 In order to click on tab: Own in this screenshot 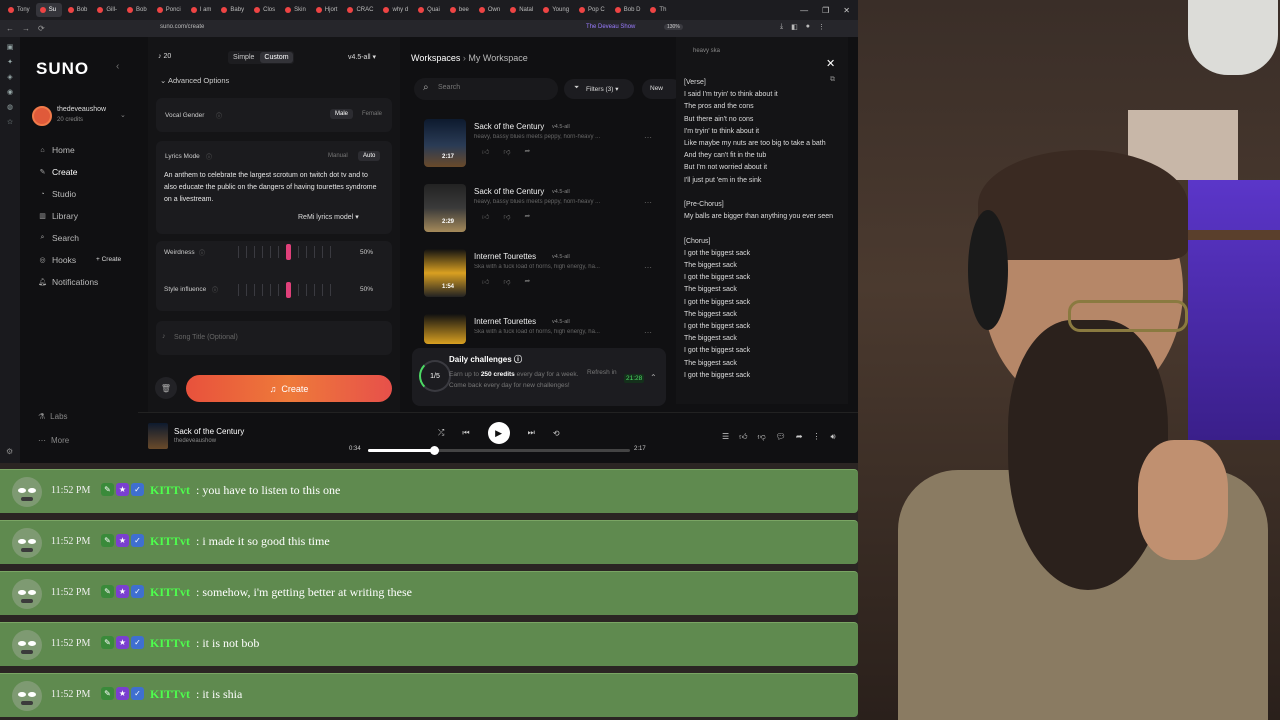, I will do `click(489, 10)`.